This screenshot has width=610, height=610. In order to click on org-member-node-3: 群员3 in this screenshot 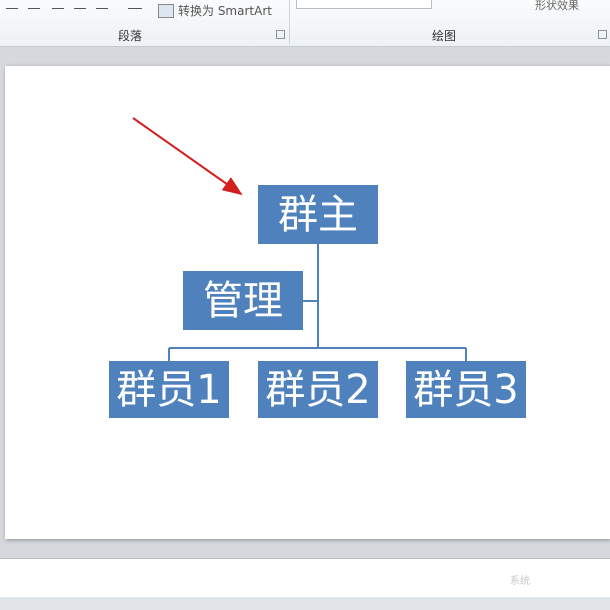, I will do `click(466, 389)`.